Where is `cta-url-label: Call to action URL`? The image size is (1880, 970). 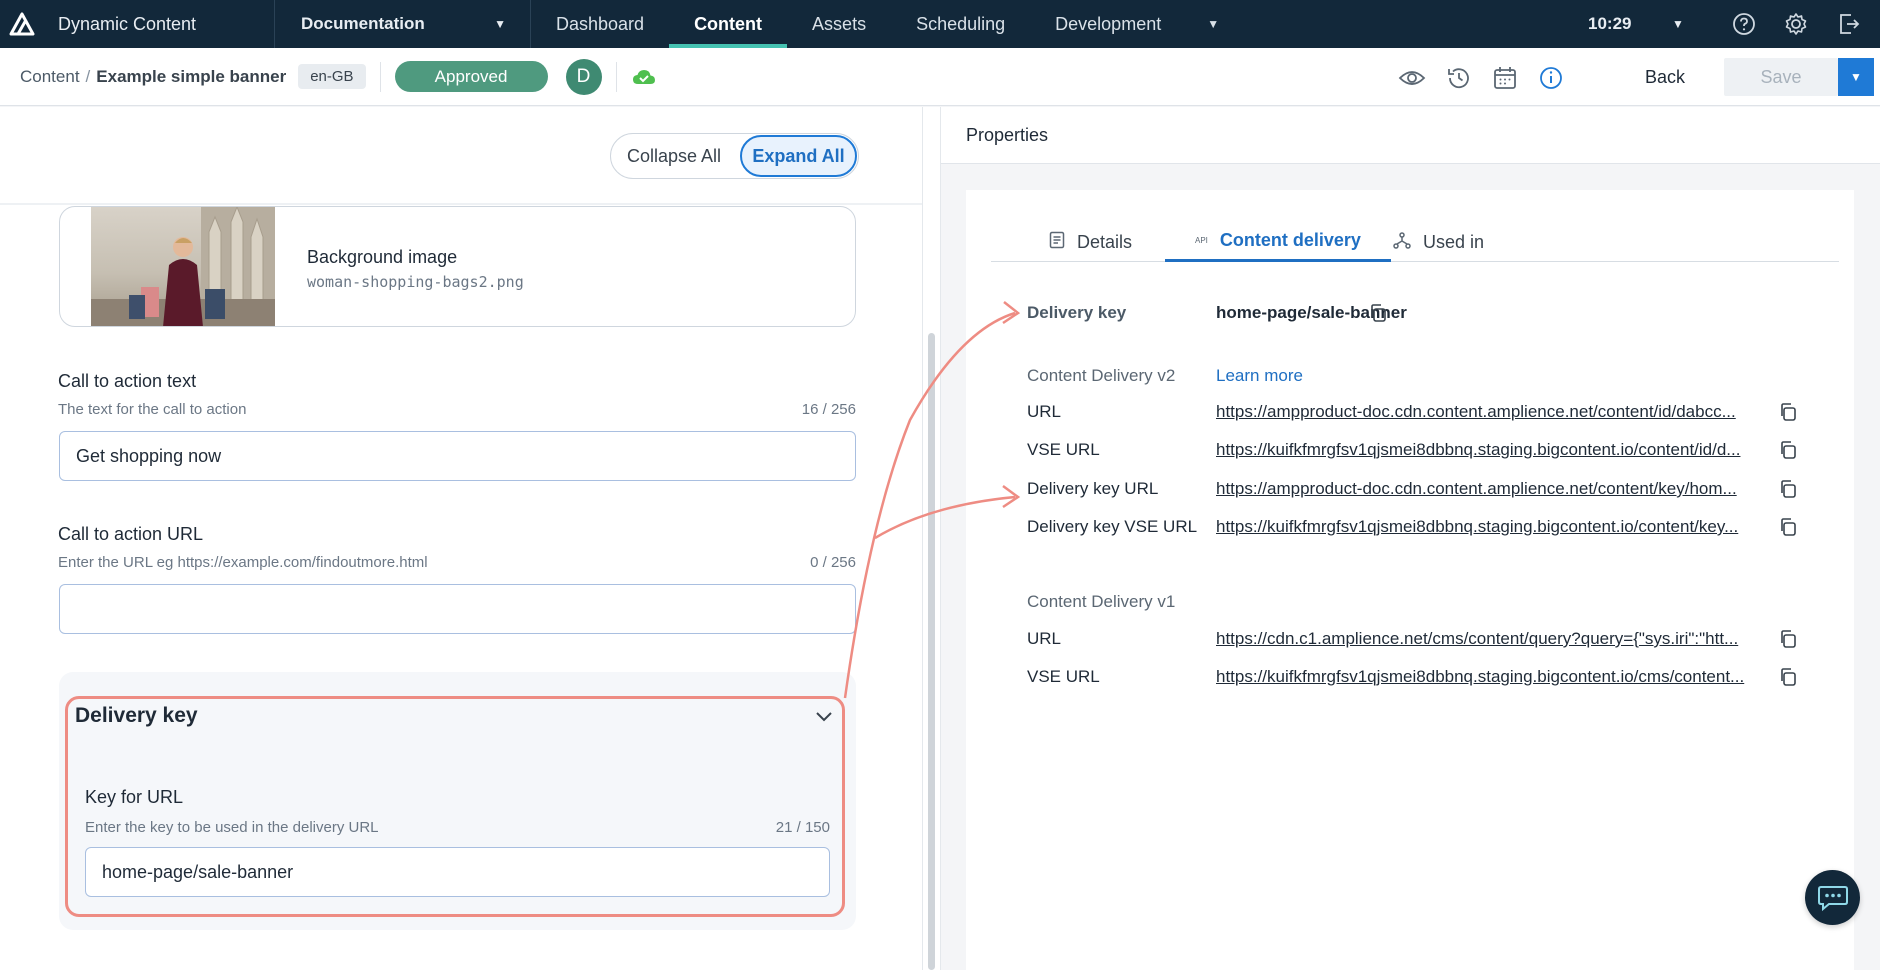 cta-url-label: Call to action URL is located at coordinates (131, 534).